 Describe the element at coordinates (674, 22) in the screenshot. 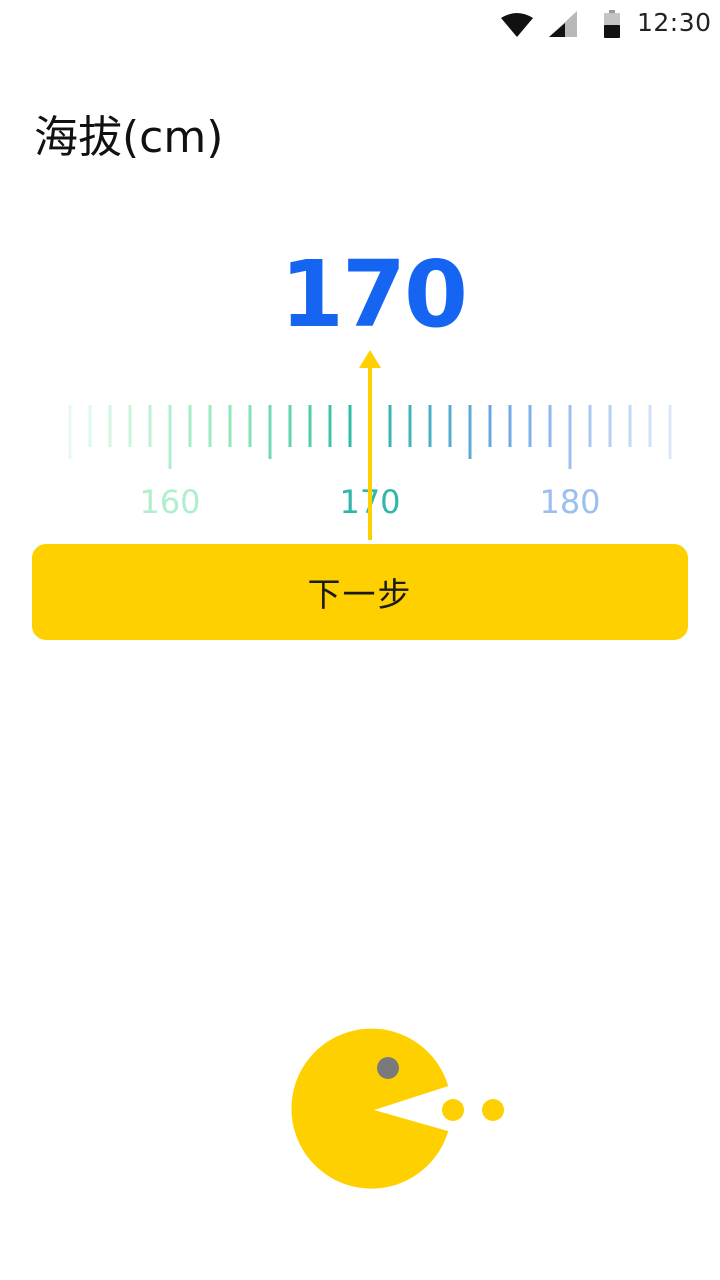

I see `status-time: 12:30` at that location.